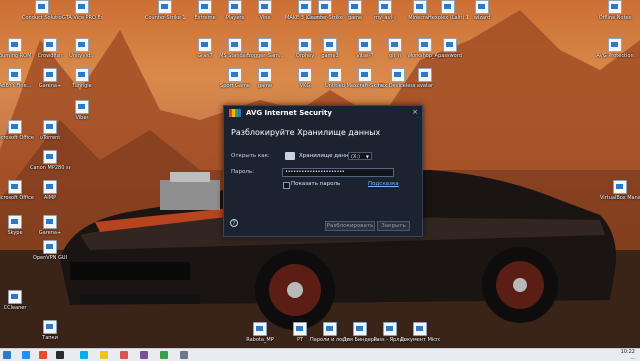 The width and height of the screenshot is (640, 361). What do you see at coordinates (265, 10) in the screenshot?
I see `desktop-icon: Vine` at bounding box center [265, 10].